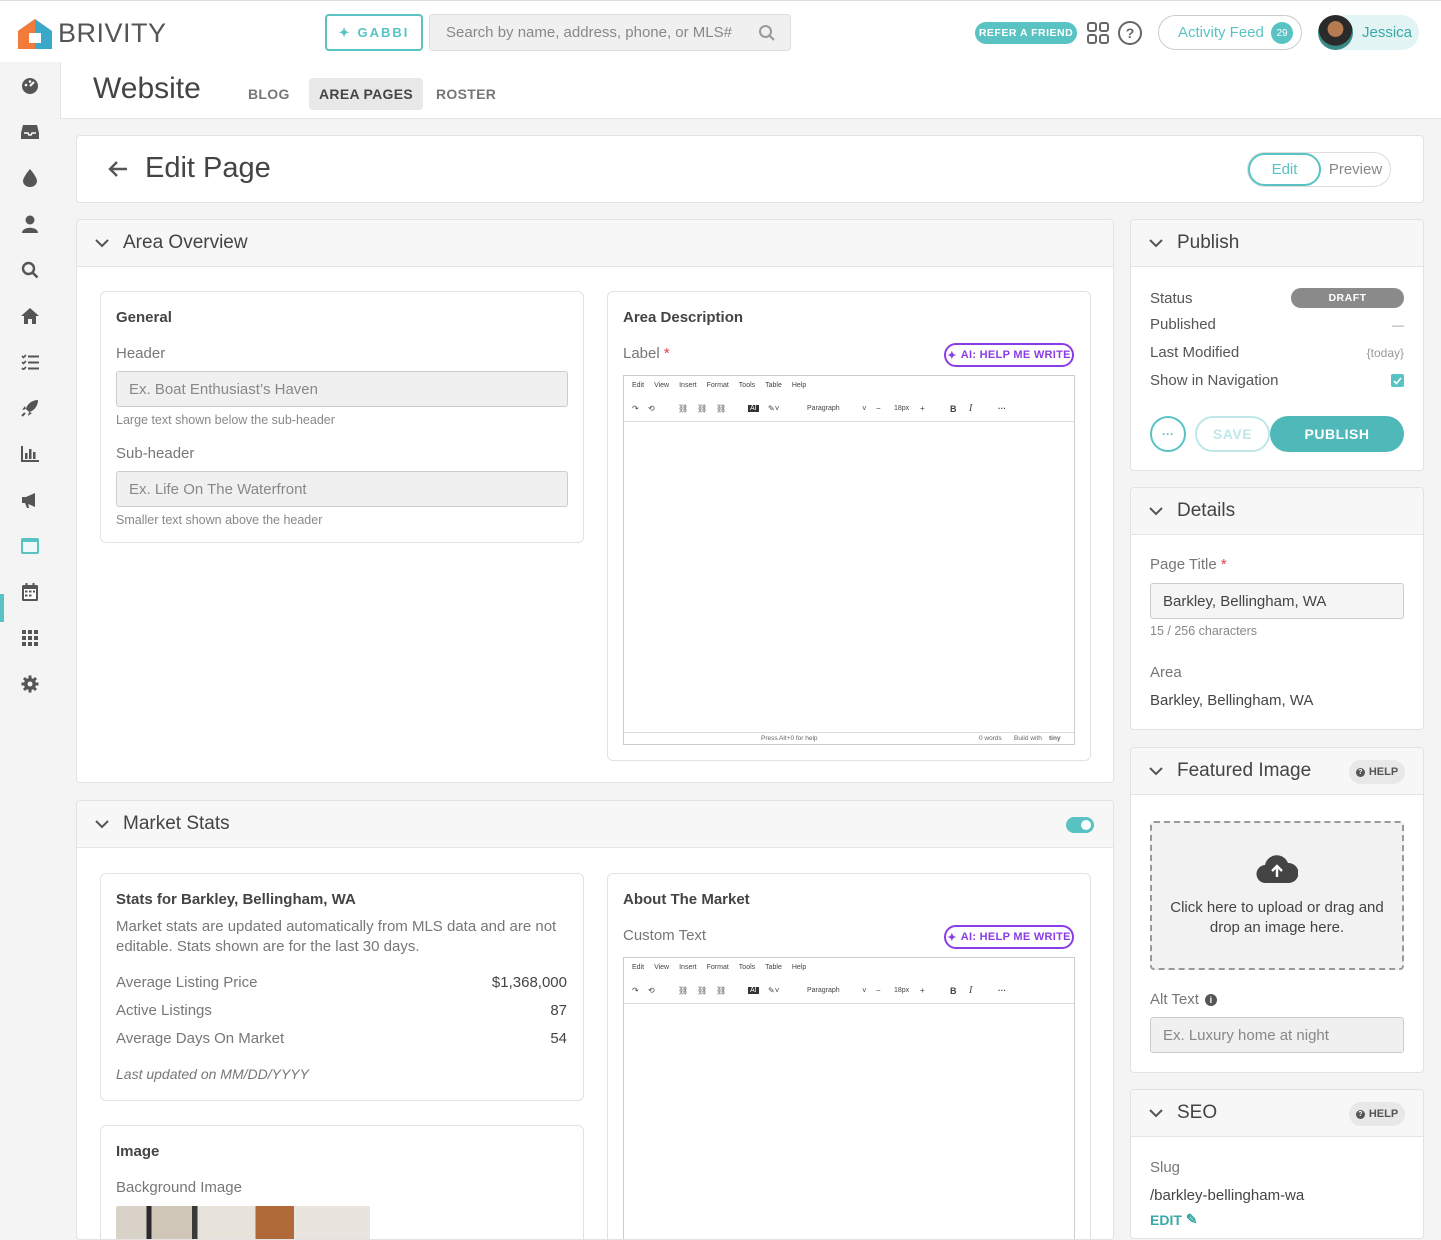 This screenshot has height=1240, width=1441. I want to click on alt-text-input: Ex. Luxury home at night, so click(1277, 1035).